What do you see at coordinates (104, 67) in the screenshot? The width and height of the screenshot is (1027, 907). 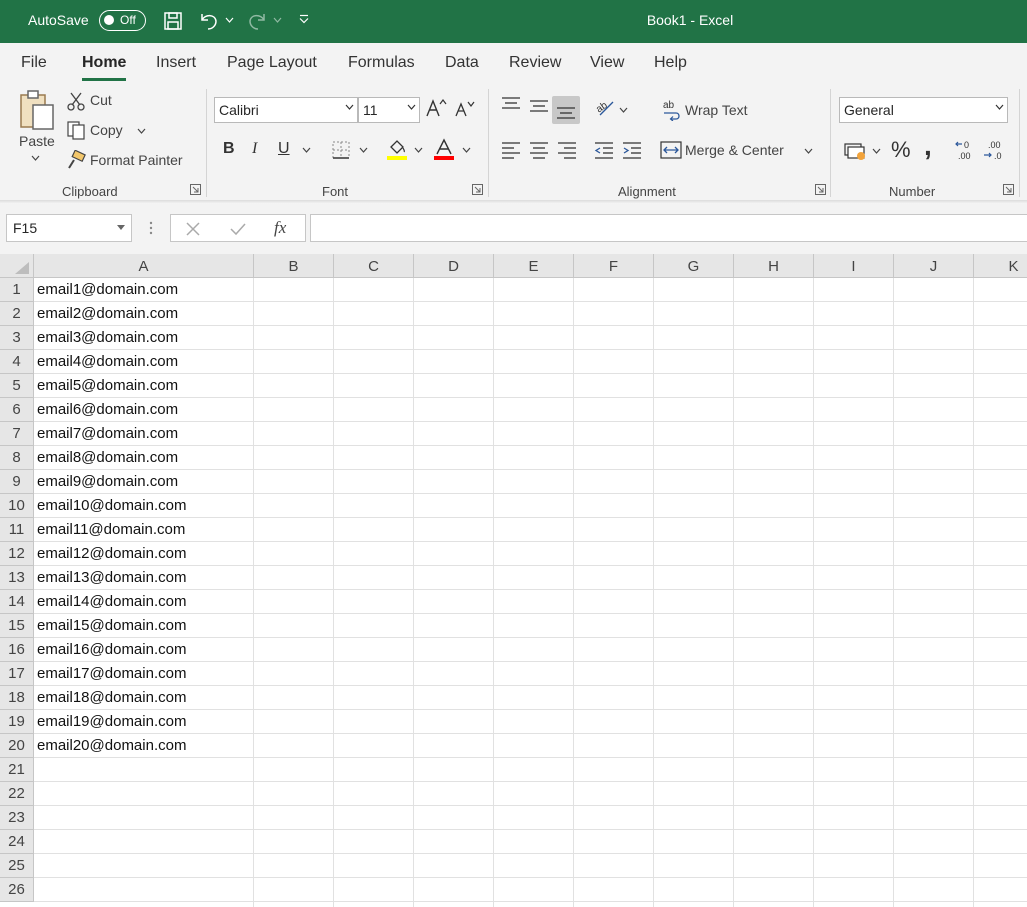 I see `tab-home: Home` at bounding box center [104, 67].